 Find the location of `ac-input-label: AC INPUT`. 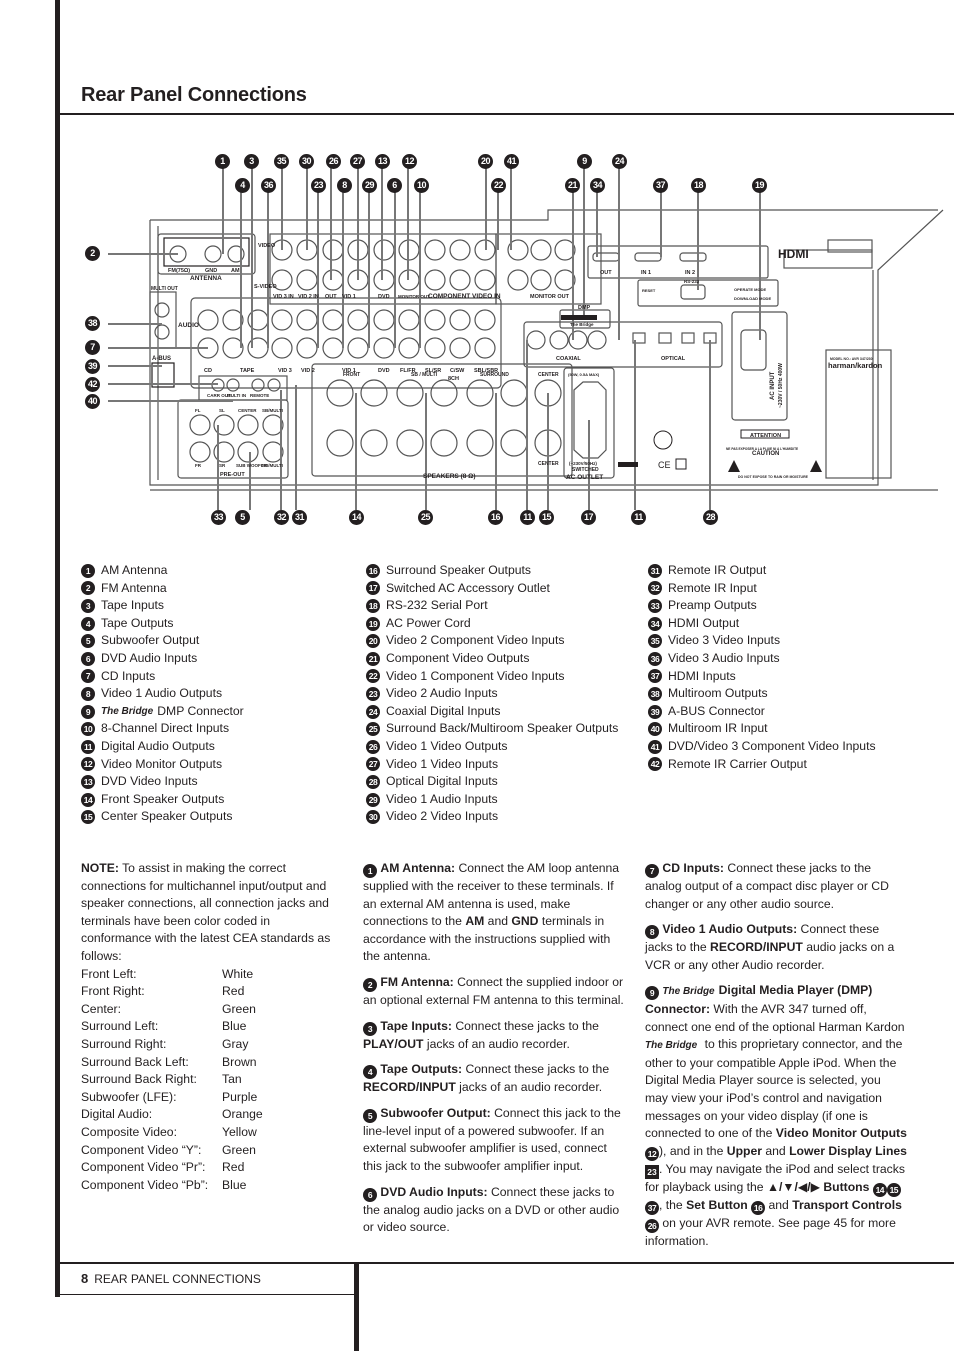

ac-input-label: AC INPUT is located at coordinates (773, 385).